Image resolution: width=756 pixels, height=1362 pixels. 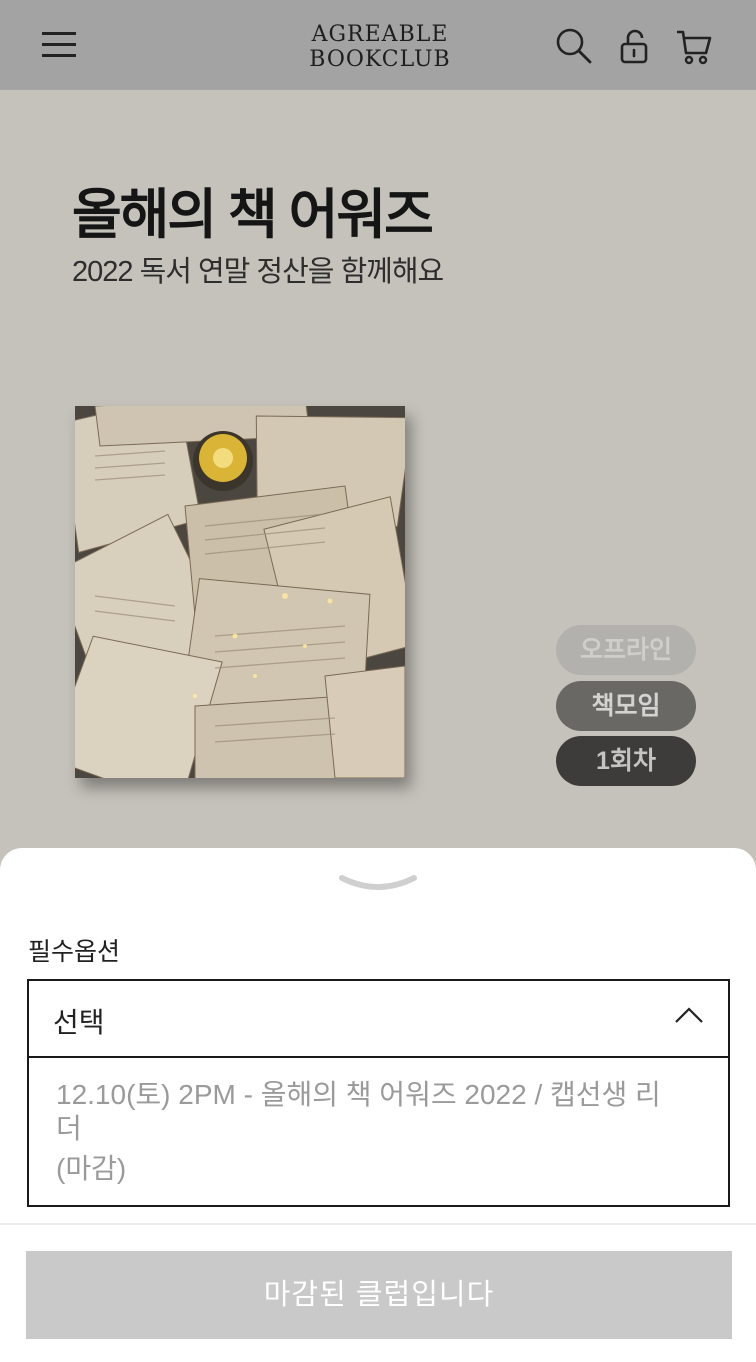 What do you see at coordinates (240, 592) in the screenshot?
I see `open-books-photo` at bounding box center [240, 592].